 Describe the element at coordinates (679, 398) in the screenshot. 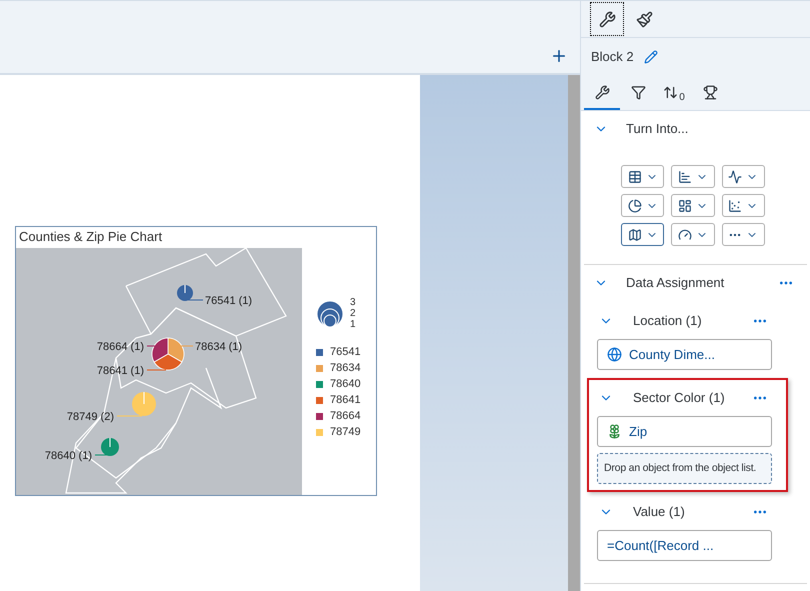

I see `group-title: Sector Color (1)` at that location.